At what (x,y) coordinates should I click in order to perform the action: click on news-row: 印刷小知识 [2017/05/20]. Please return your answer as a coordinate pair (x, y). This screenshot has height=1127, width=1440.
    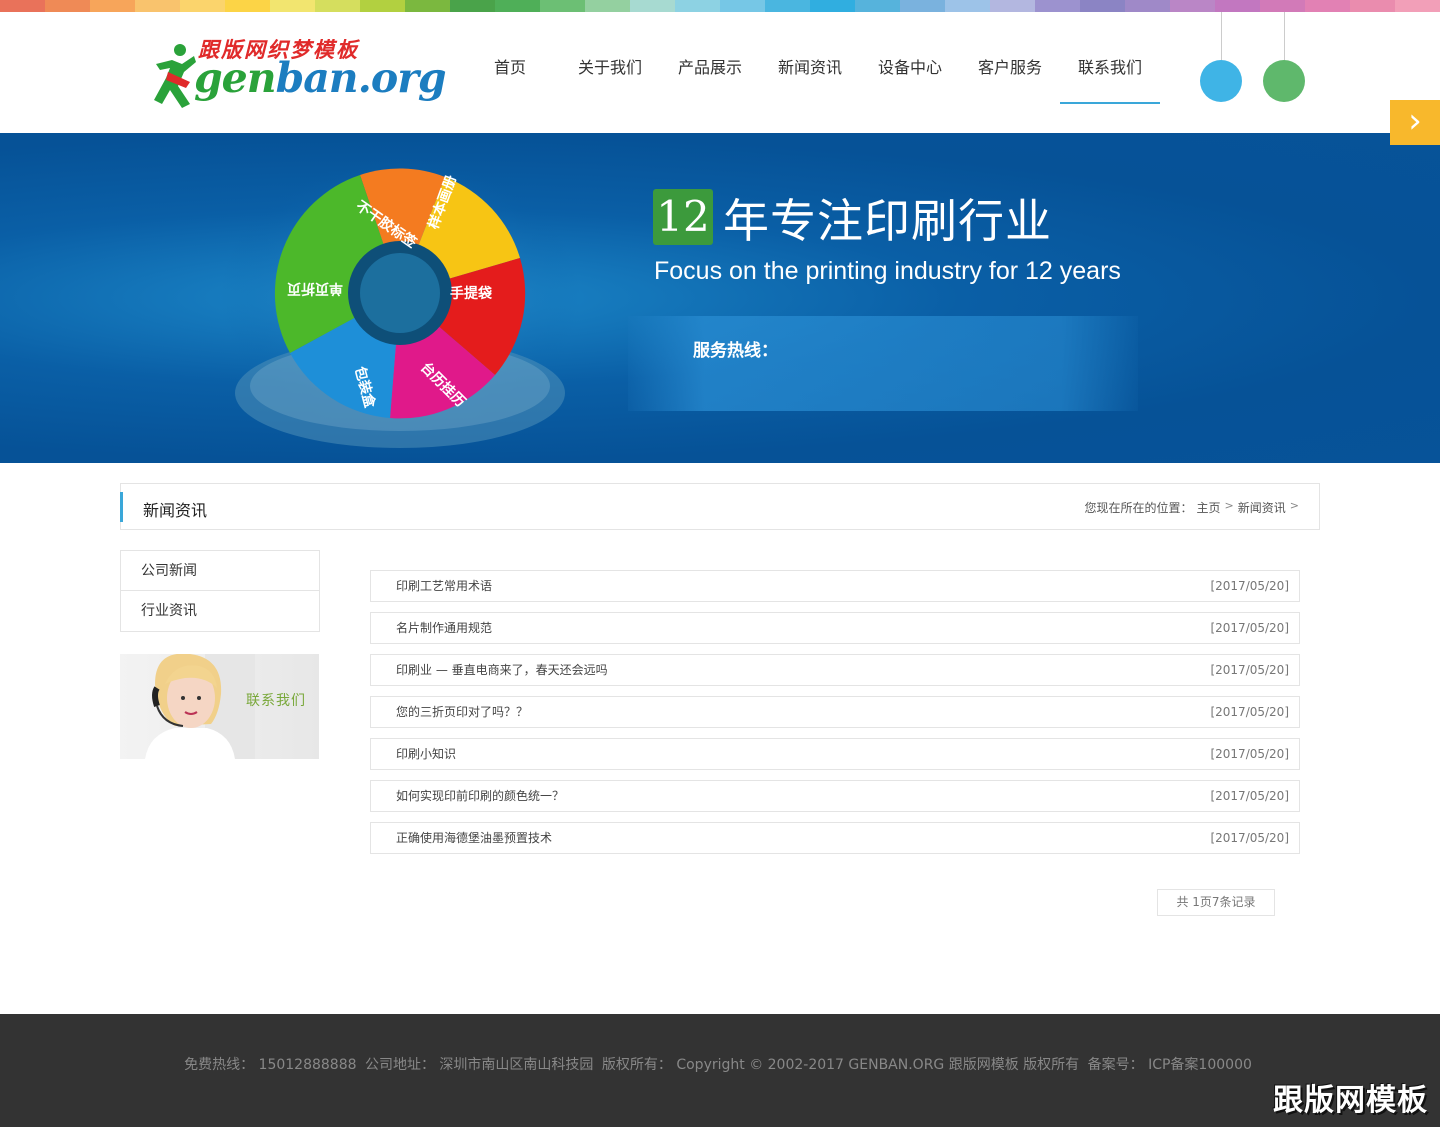
    Looking at the image, I should click on (835, 754).